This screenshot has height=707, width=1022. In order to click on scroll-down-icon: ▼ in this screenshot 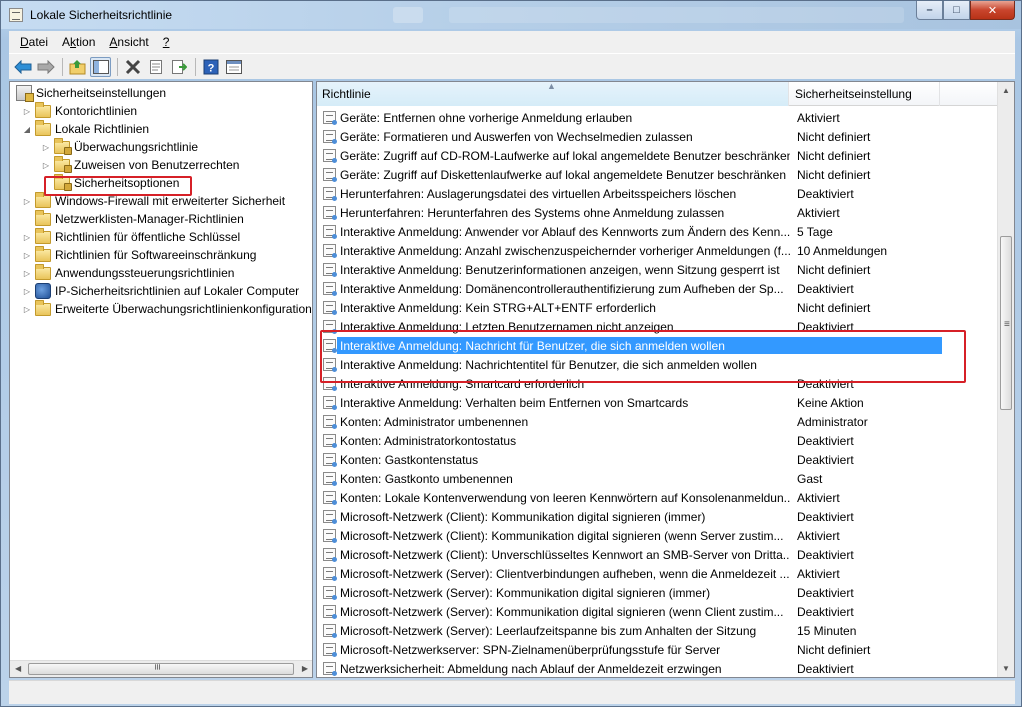, I will do `click(1006, 668)`.